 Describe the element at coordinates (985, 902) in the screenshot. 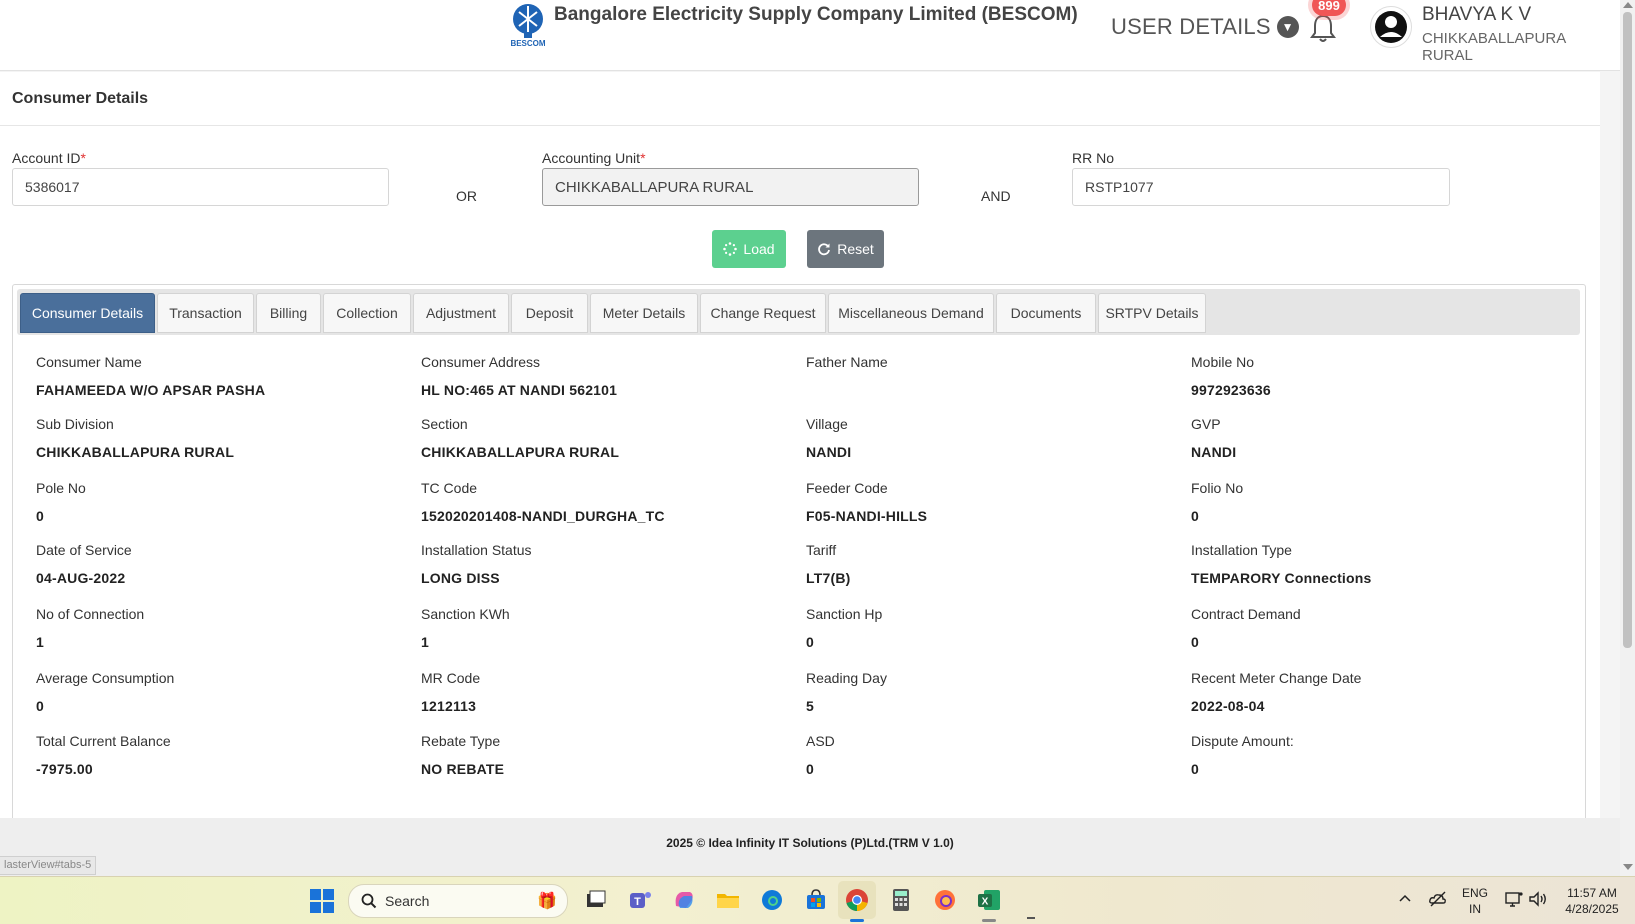

I see `svg-text: X` at that location.